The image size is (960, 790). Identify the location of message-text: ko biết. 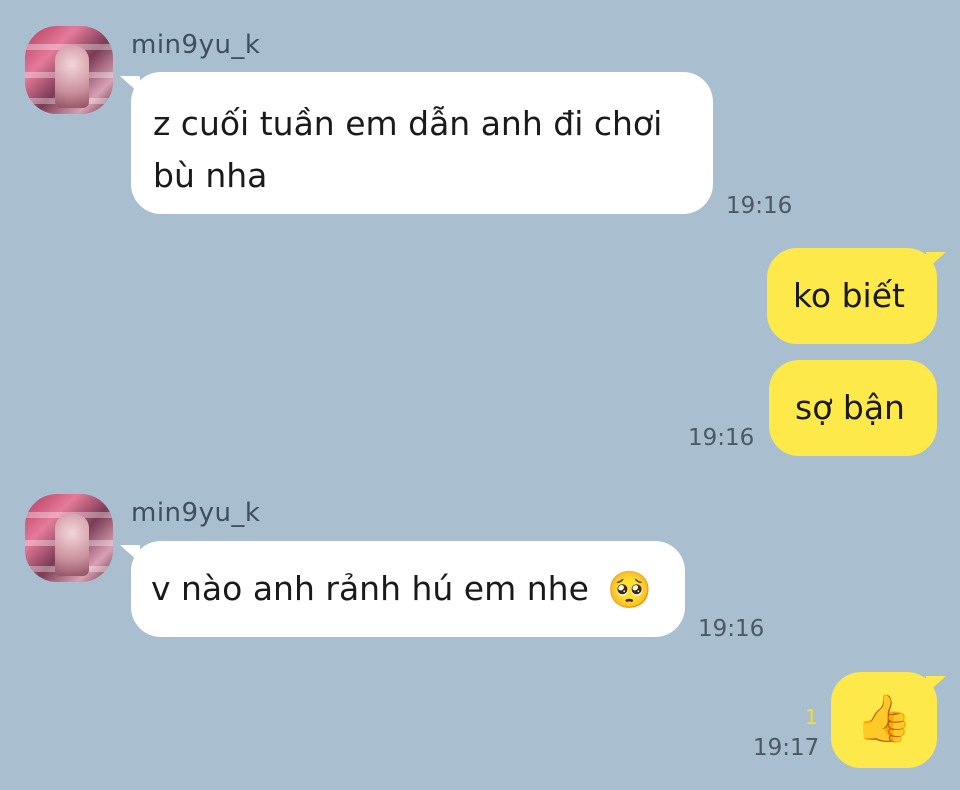
(849, 295).